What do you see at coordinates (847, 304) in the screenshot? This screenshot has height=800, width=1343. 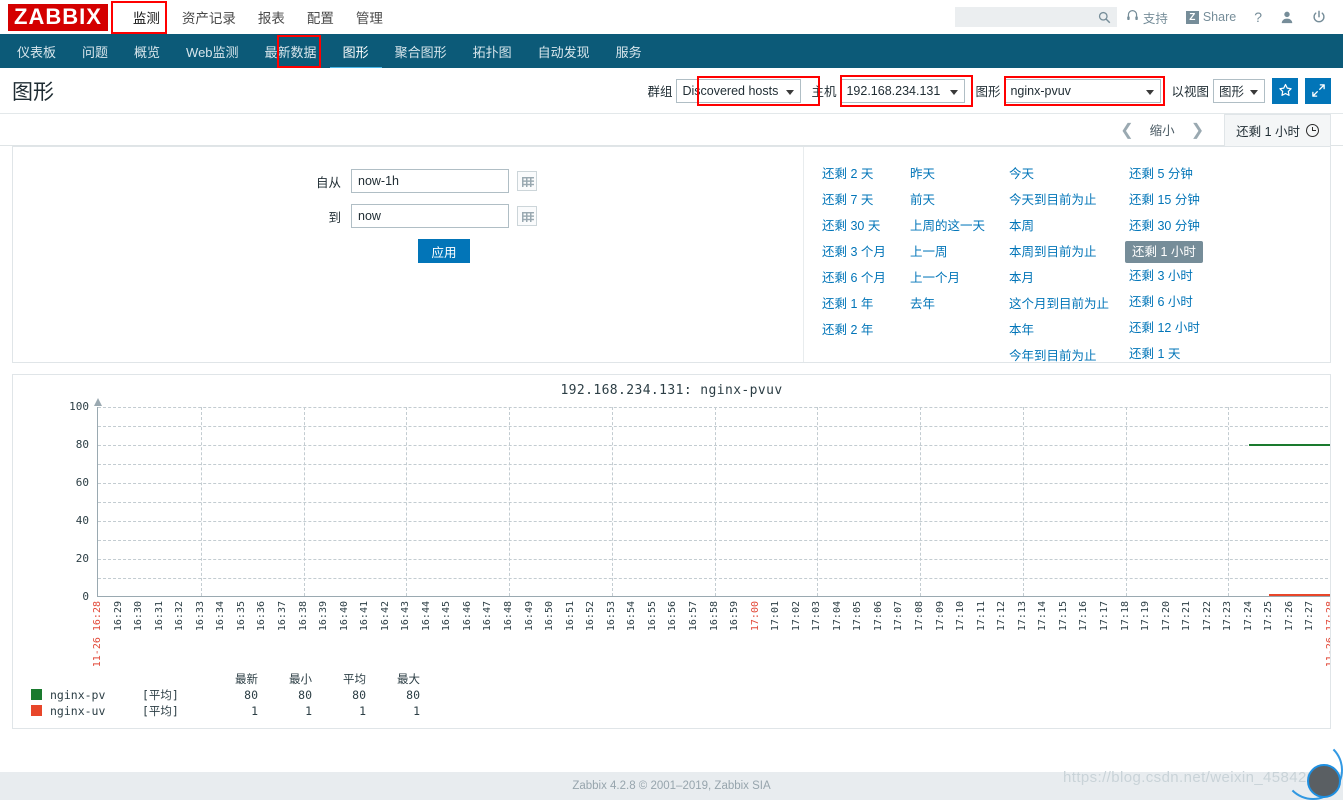 I see `quick-range-link-0-5: 还剩 1 年` at bounding box center [847, 304].